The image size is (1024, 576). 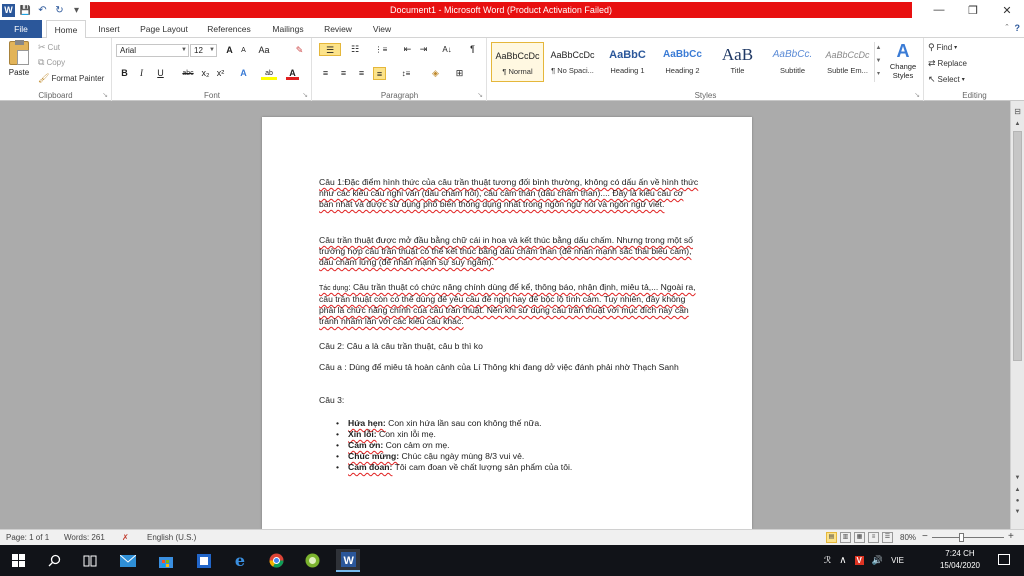 I want to click on tab-mailings: Mailings, so click(x=288, y=29).